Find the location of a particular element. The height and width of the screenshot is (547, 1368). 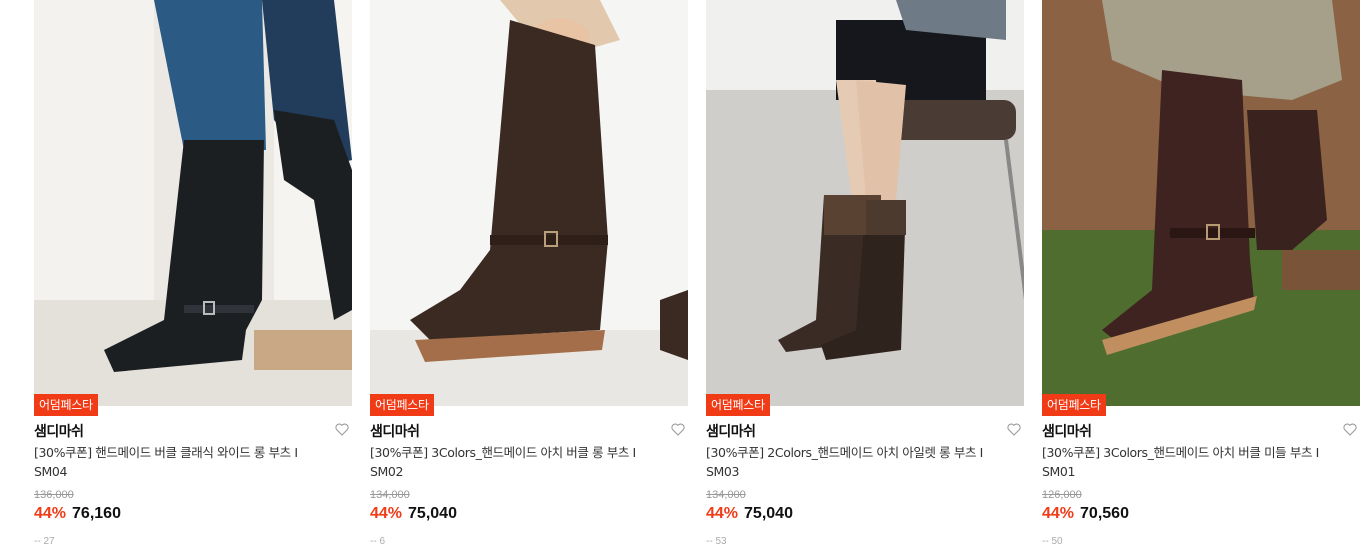

title-line-2: SM01 is located at coordinates (1059, 471).